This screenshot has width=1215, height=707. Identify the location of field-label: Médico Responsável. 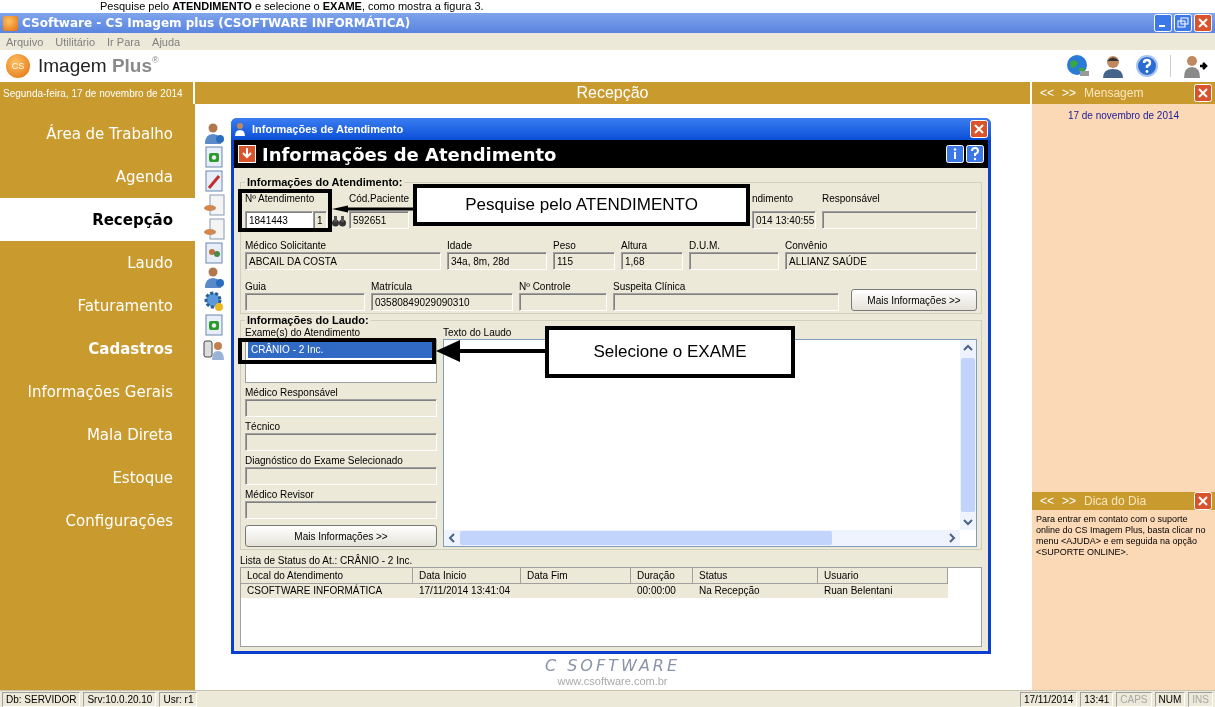
(292, 392).